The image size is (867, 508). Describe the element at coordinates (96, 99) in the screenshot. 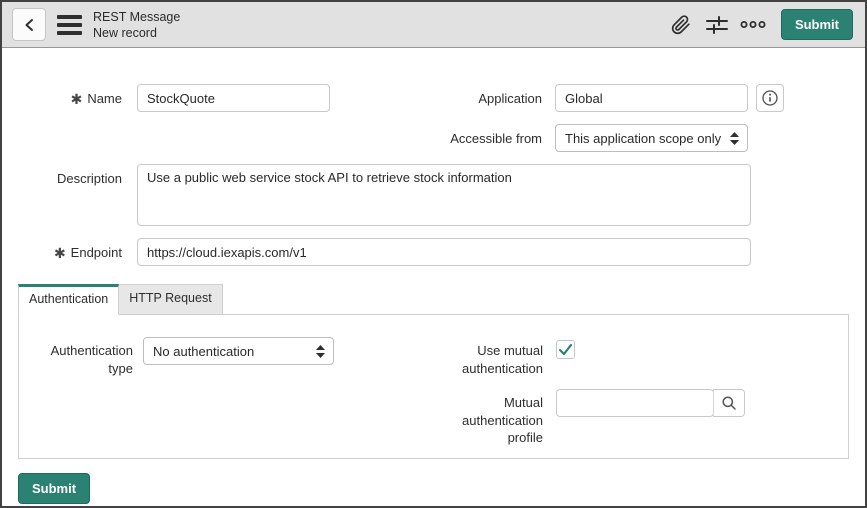

I see `name-label: ✱ Name` at that location.